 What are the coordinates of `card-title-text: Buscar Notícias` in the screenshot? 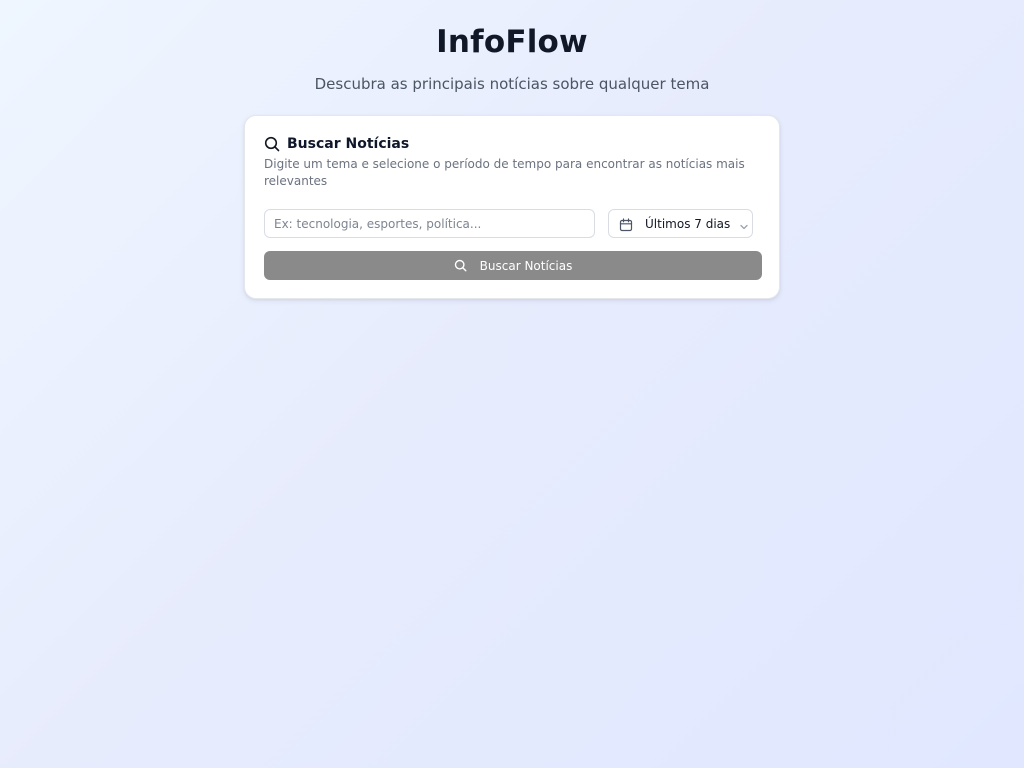 It's located at (348, 144).